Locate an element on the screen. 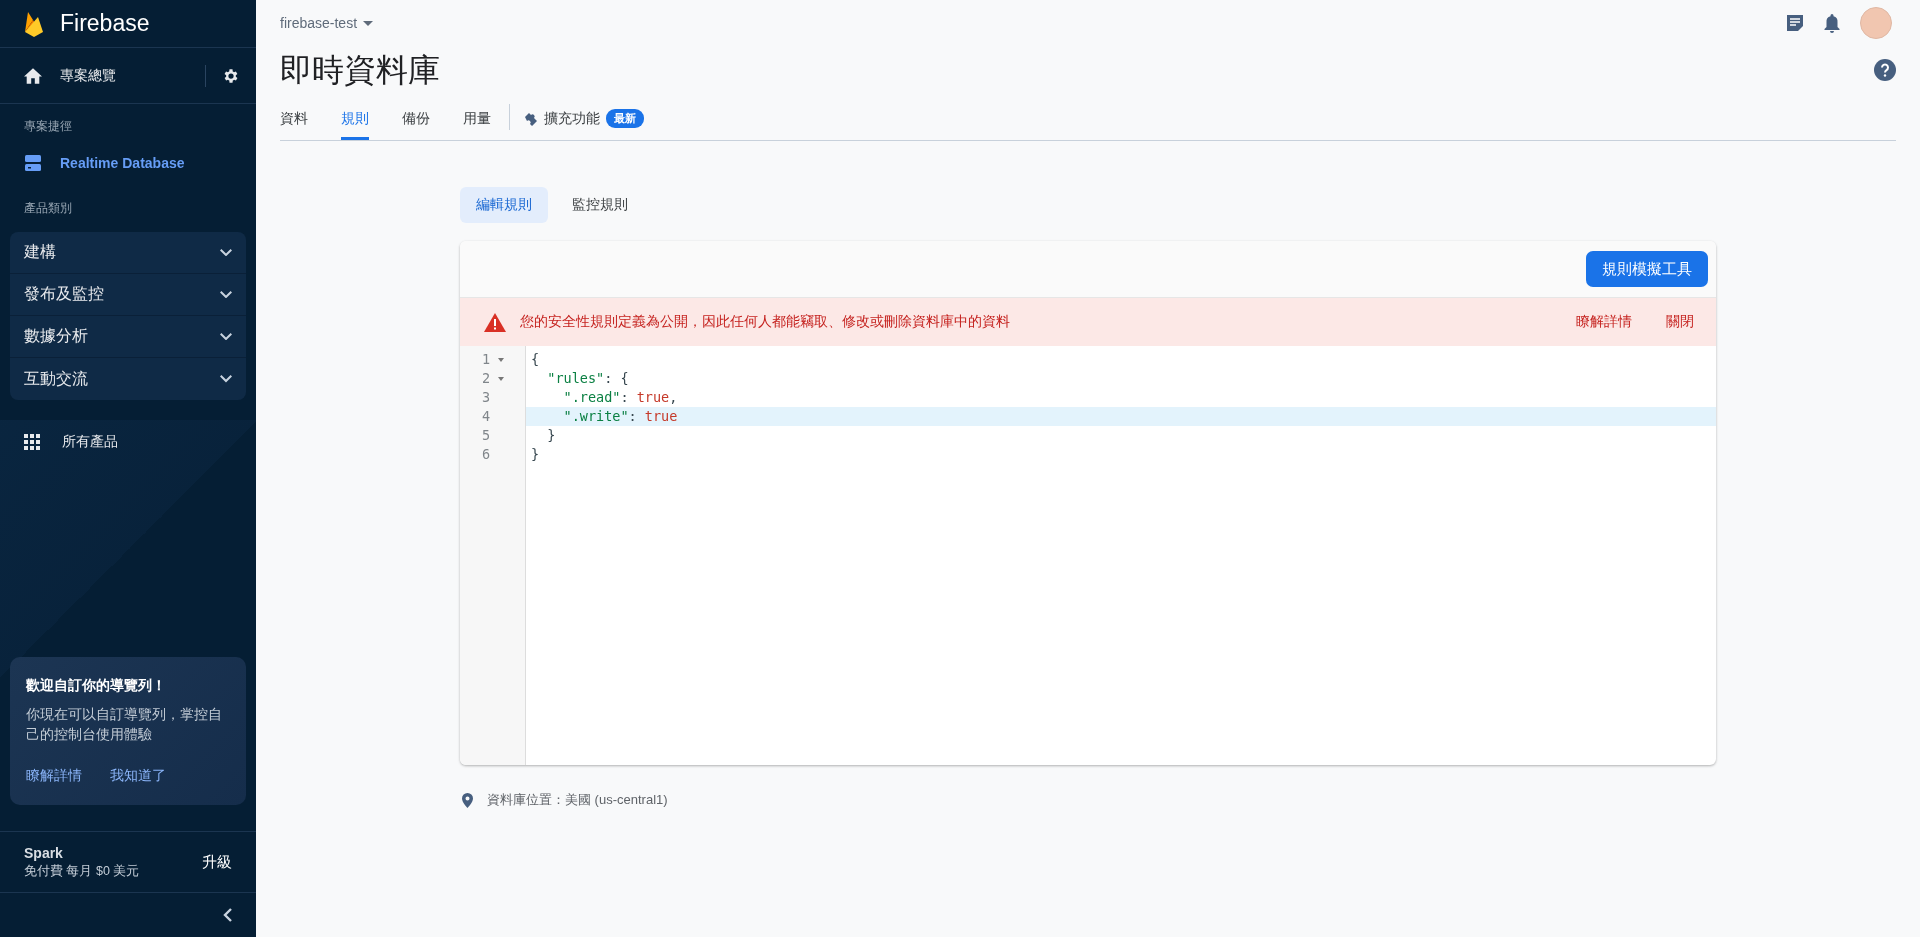 This screenshot has width=1920, height=937. settings-icon is located at coordinates (231, 75).